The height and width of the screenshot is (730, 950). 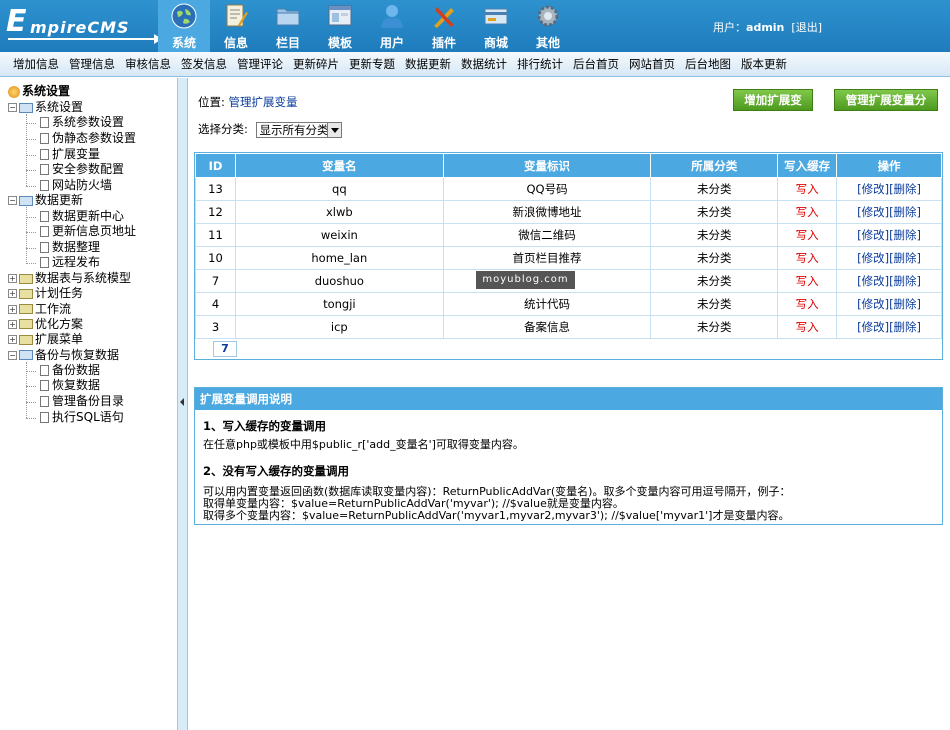 What do you see at coordinates (265, 426) in the screenshot?
I see `help-heading-1: 1、写入缓存的变量调用` at bounding box center [265, 426].